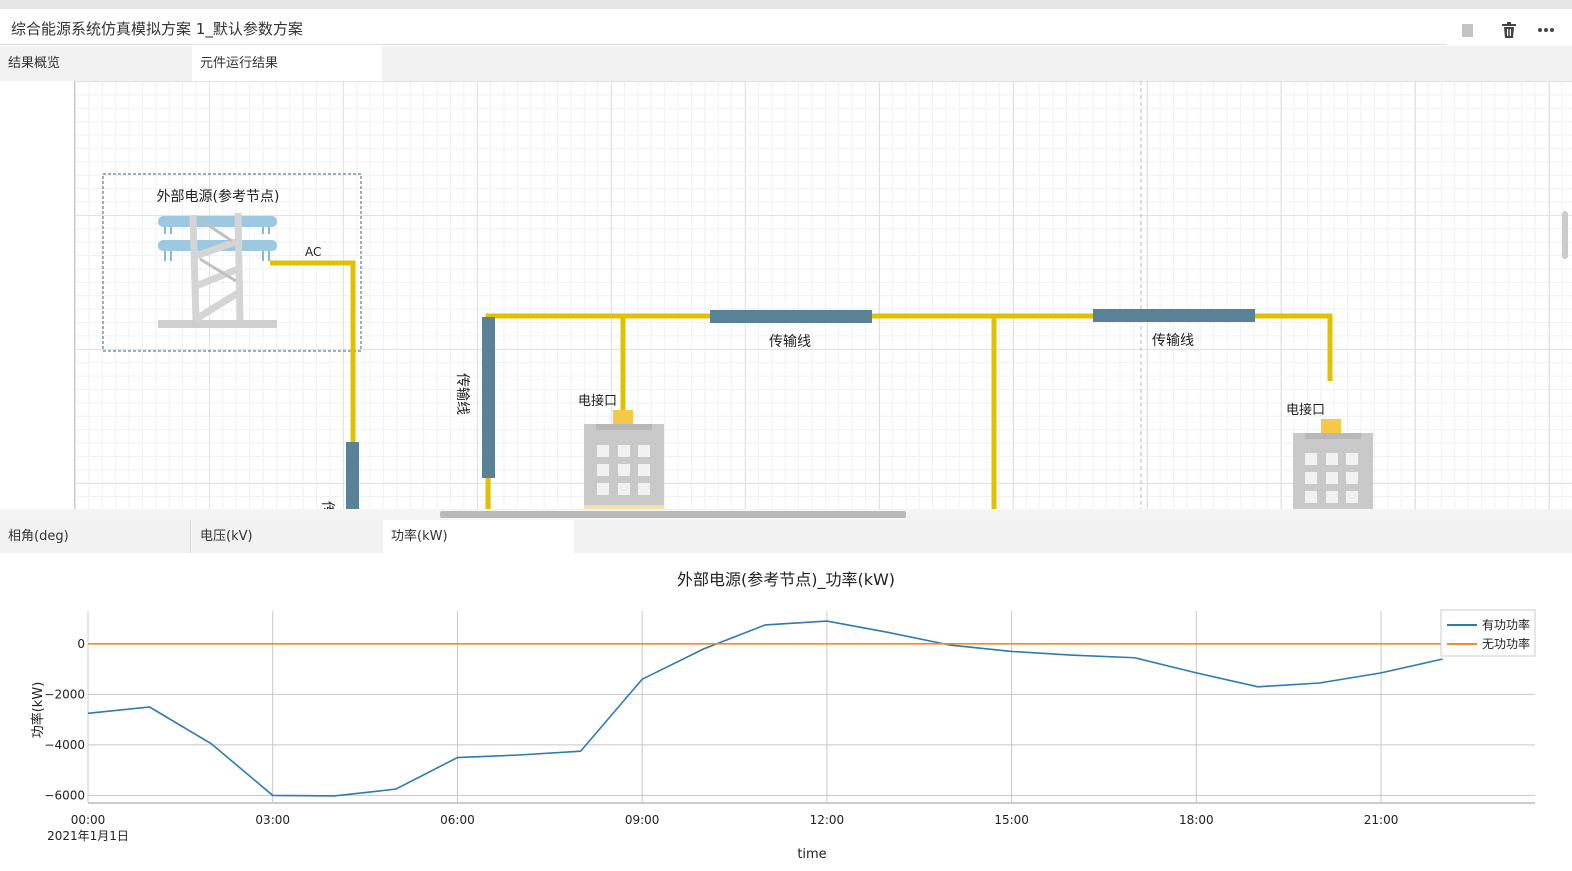 The image size is (1572, 871). Describe the element at coordinates (1506, 624) in the screenshot. I see `legend-label: 有功功率` at that location.